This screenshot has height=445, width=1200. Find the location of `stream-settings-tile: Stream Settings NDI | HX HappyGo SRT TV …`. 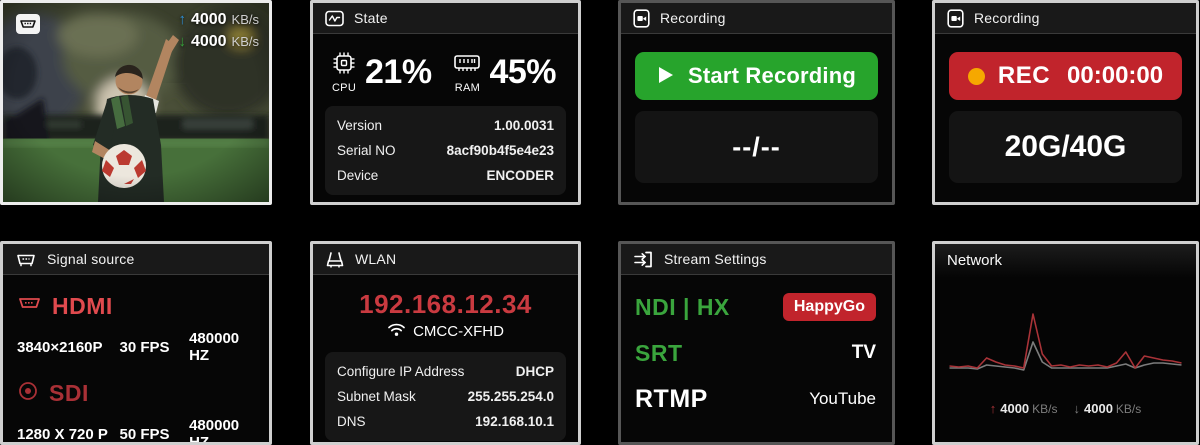

stream-settings-tile: Stream Settings NDI | HX HappyGo SRT TV … is located at coordinates (756, 343).